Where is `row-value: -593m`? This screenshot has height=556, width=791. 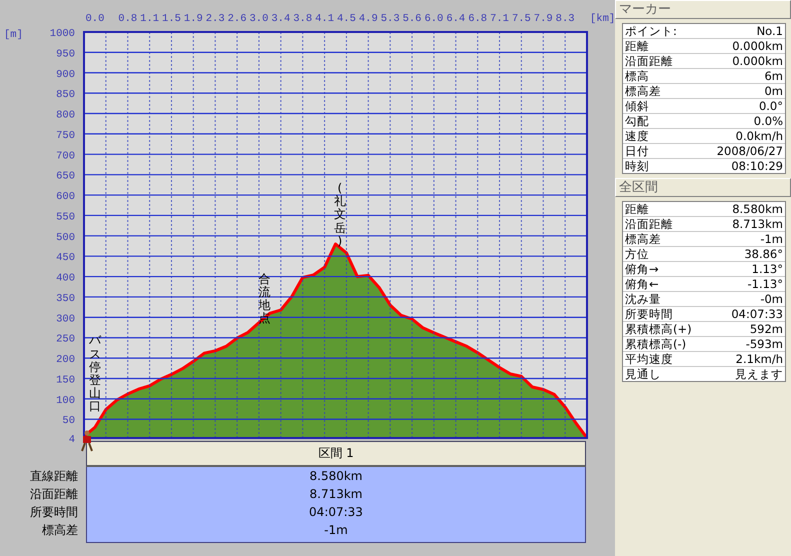 row-value: -593m is located at coordinates (764, 344).